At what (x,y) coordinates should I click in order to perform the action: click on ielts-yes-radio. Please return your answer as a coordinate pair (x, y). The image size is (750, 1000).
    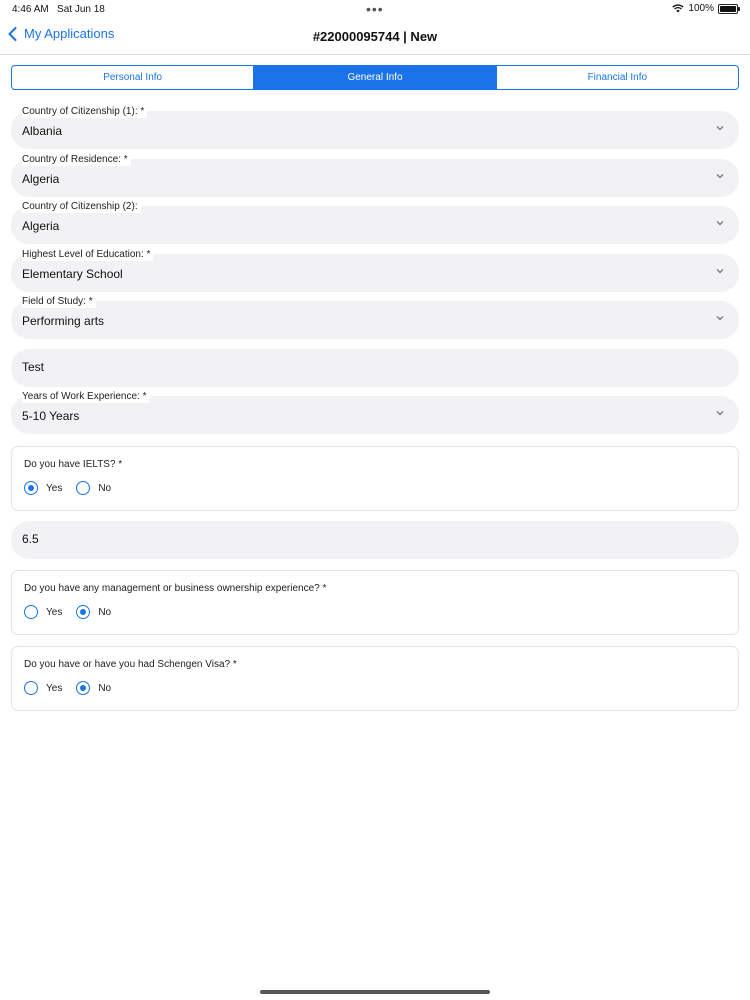
    Looking at the image, I should click on (31, 488).